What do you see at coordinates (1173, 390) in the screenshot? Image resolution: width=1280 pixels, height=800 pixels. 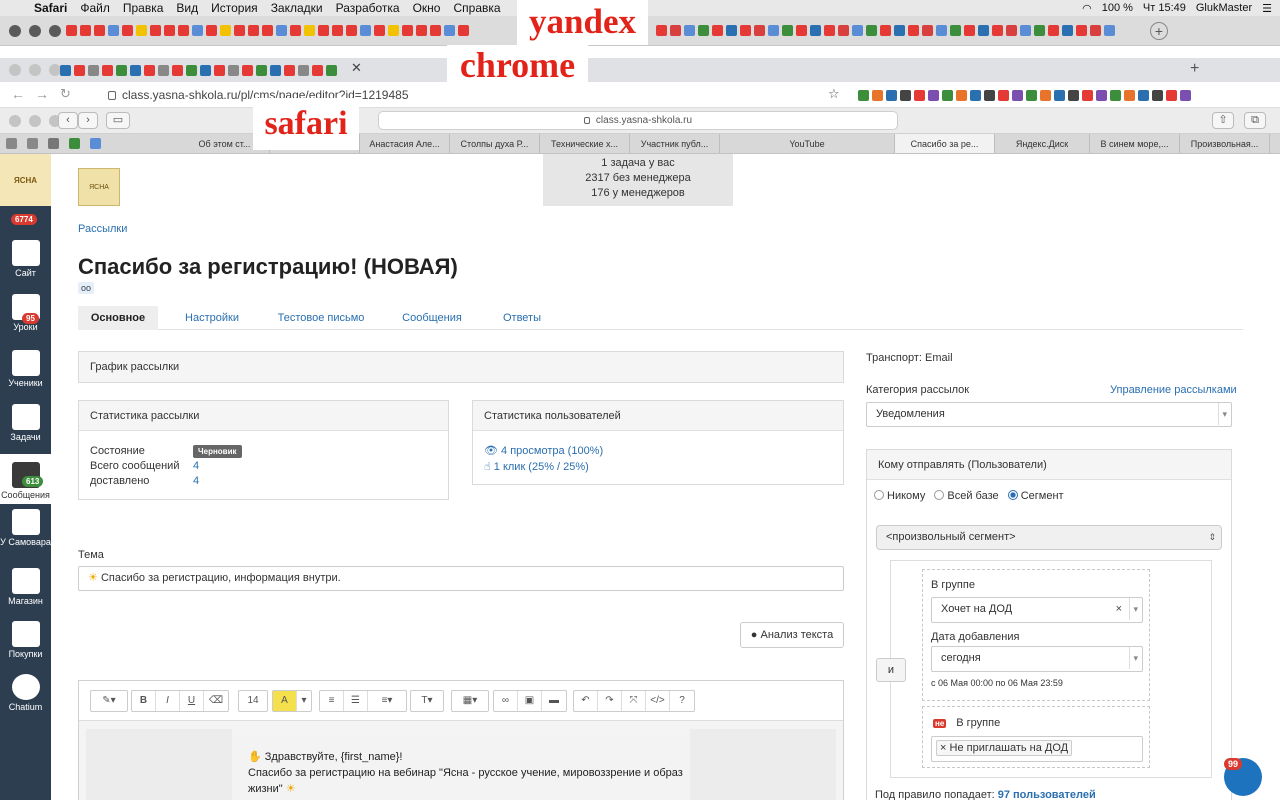 I see `manage-mailings-link: Управление рассылками` at bounding box center [1173, 390].